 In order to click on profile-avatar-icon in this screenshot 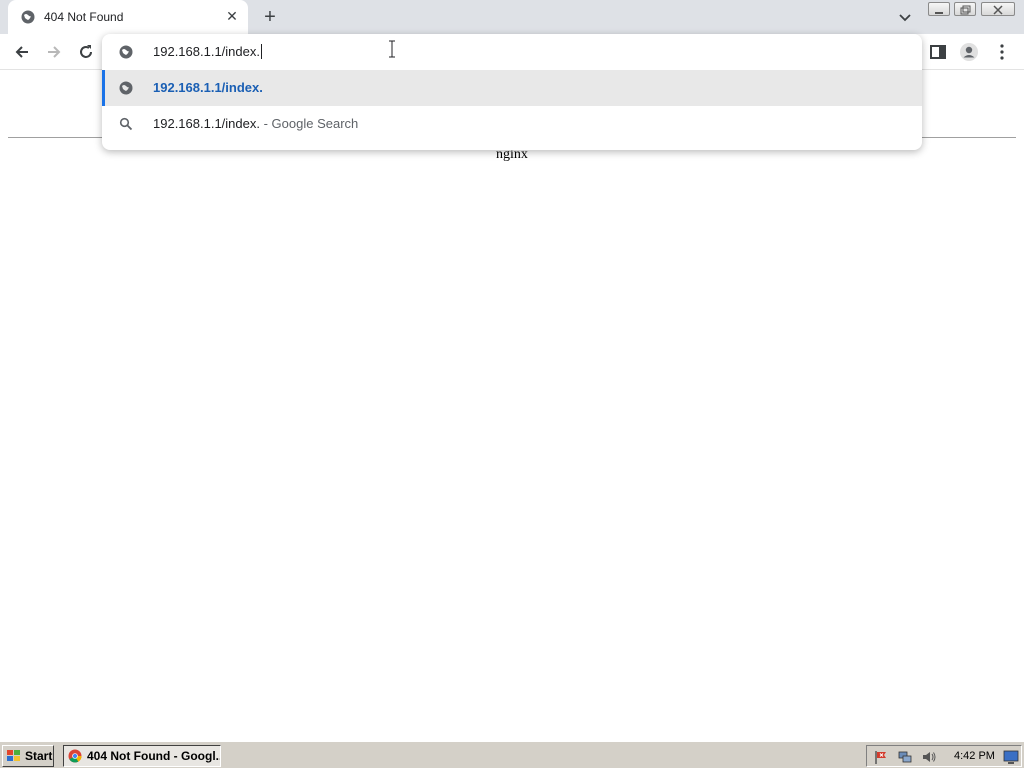, I will do `click(969, 52)`.